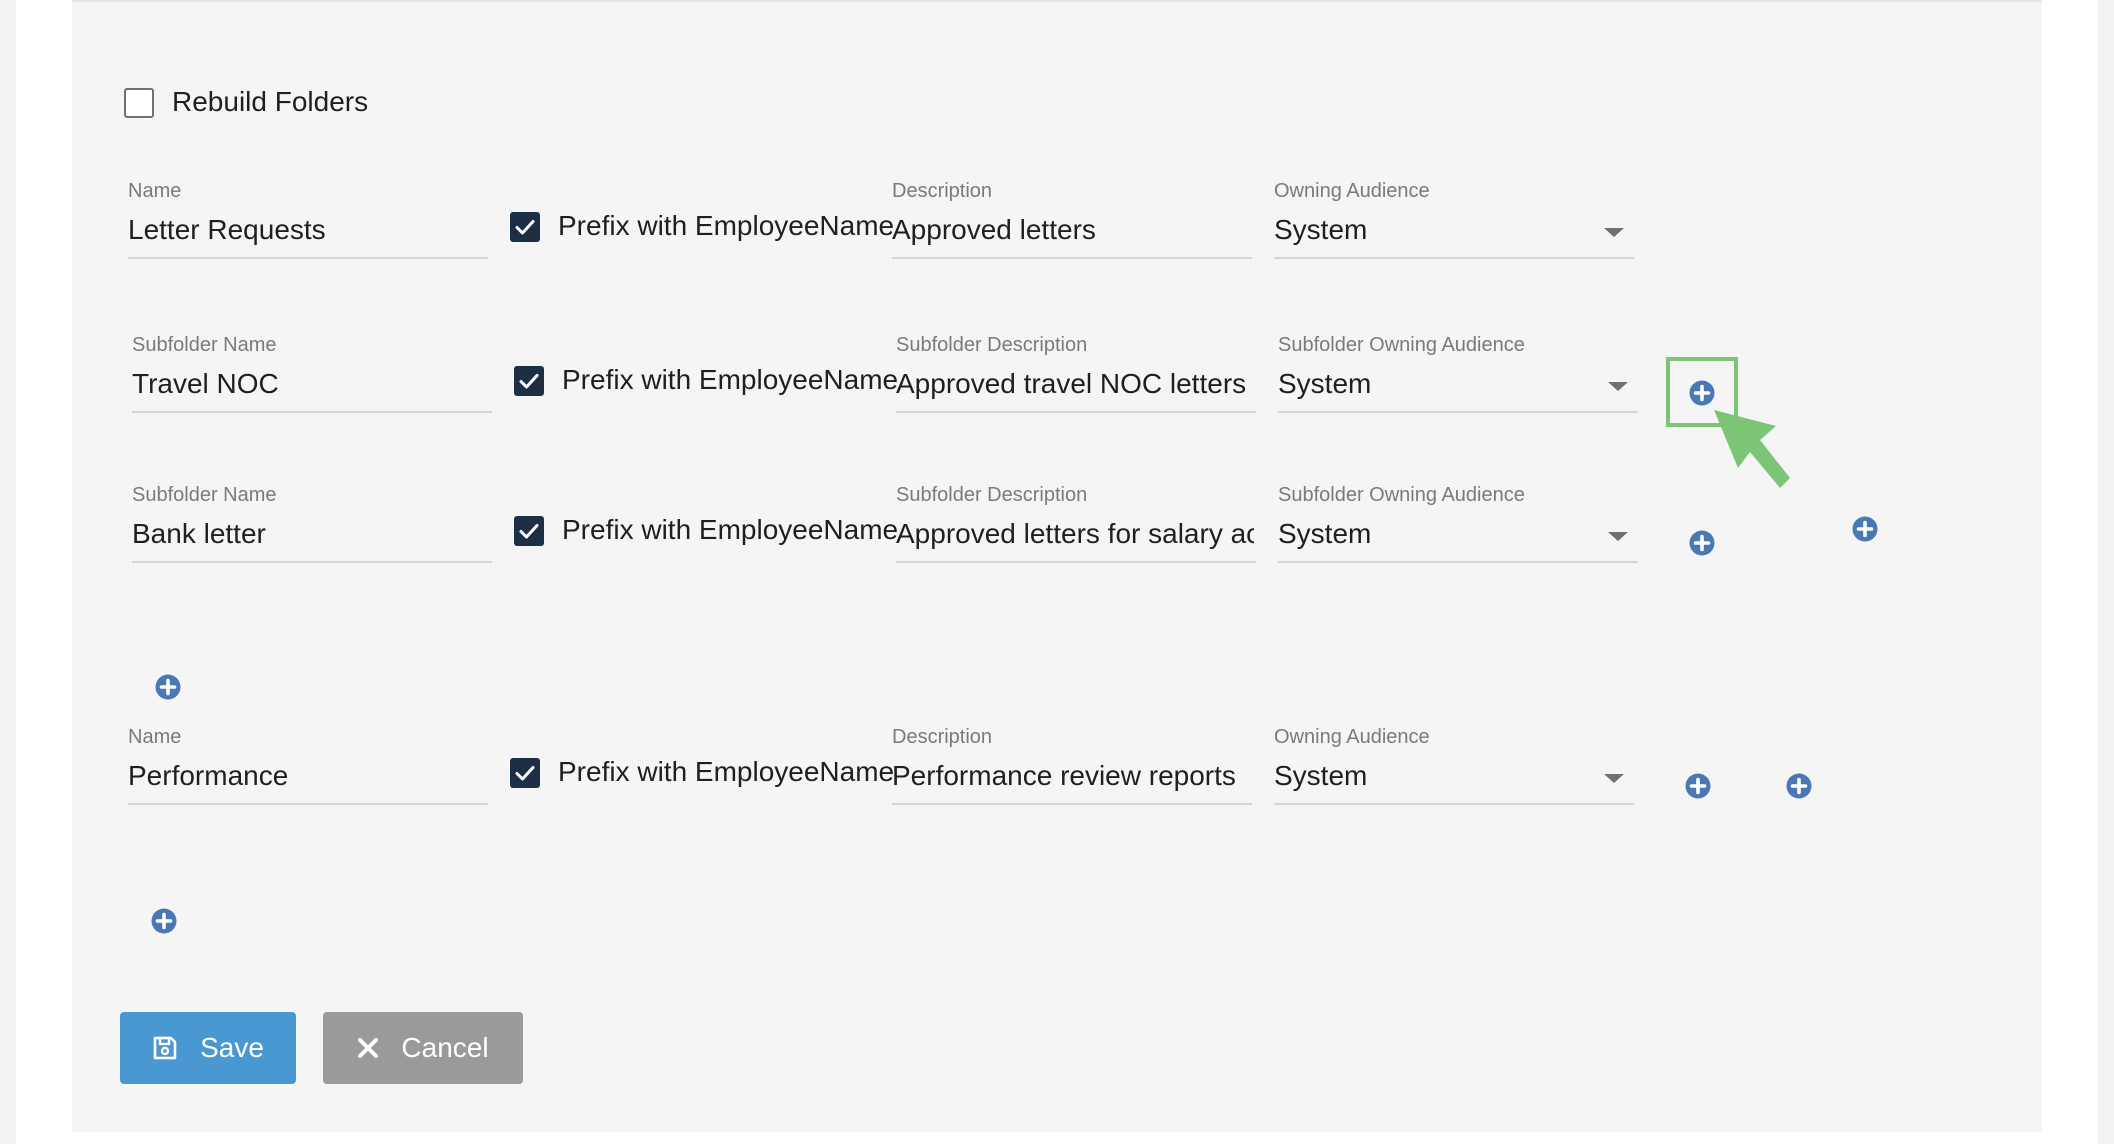 The image size is (2114, 1144). What do you see at coordinates (1071, 230) in the screenshot?
I see `folder-description-input: Approved letters` at bounding box center [1071, 230].